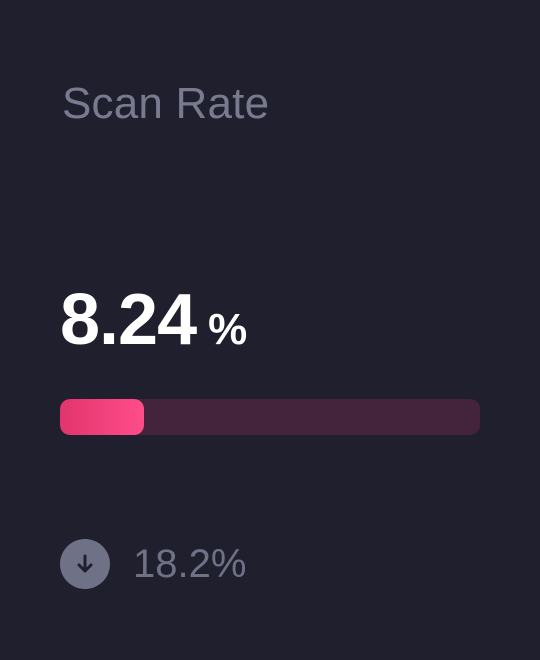 The height and width of the screenshot is (660, 540). I want to click on card-title: Scan Rate, so click(166, 103).